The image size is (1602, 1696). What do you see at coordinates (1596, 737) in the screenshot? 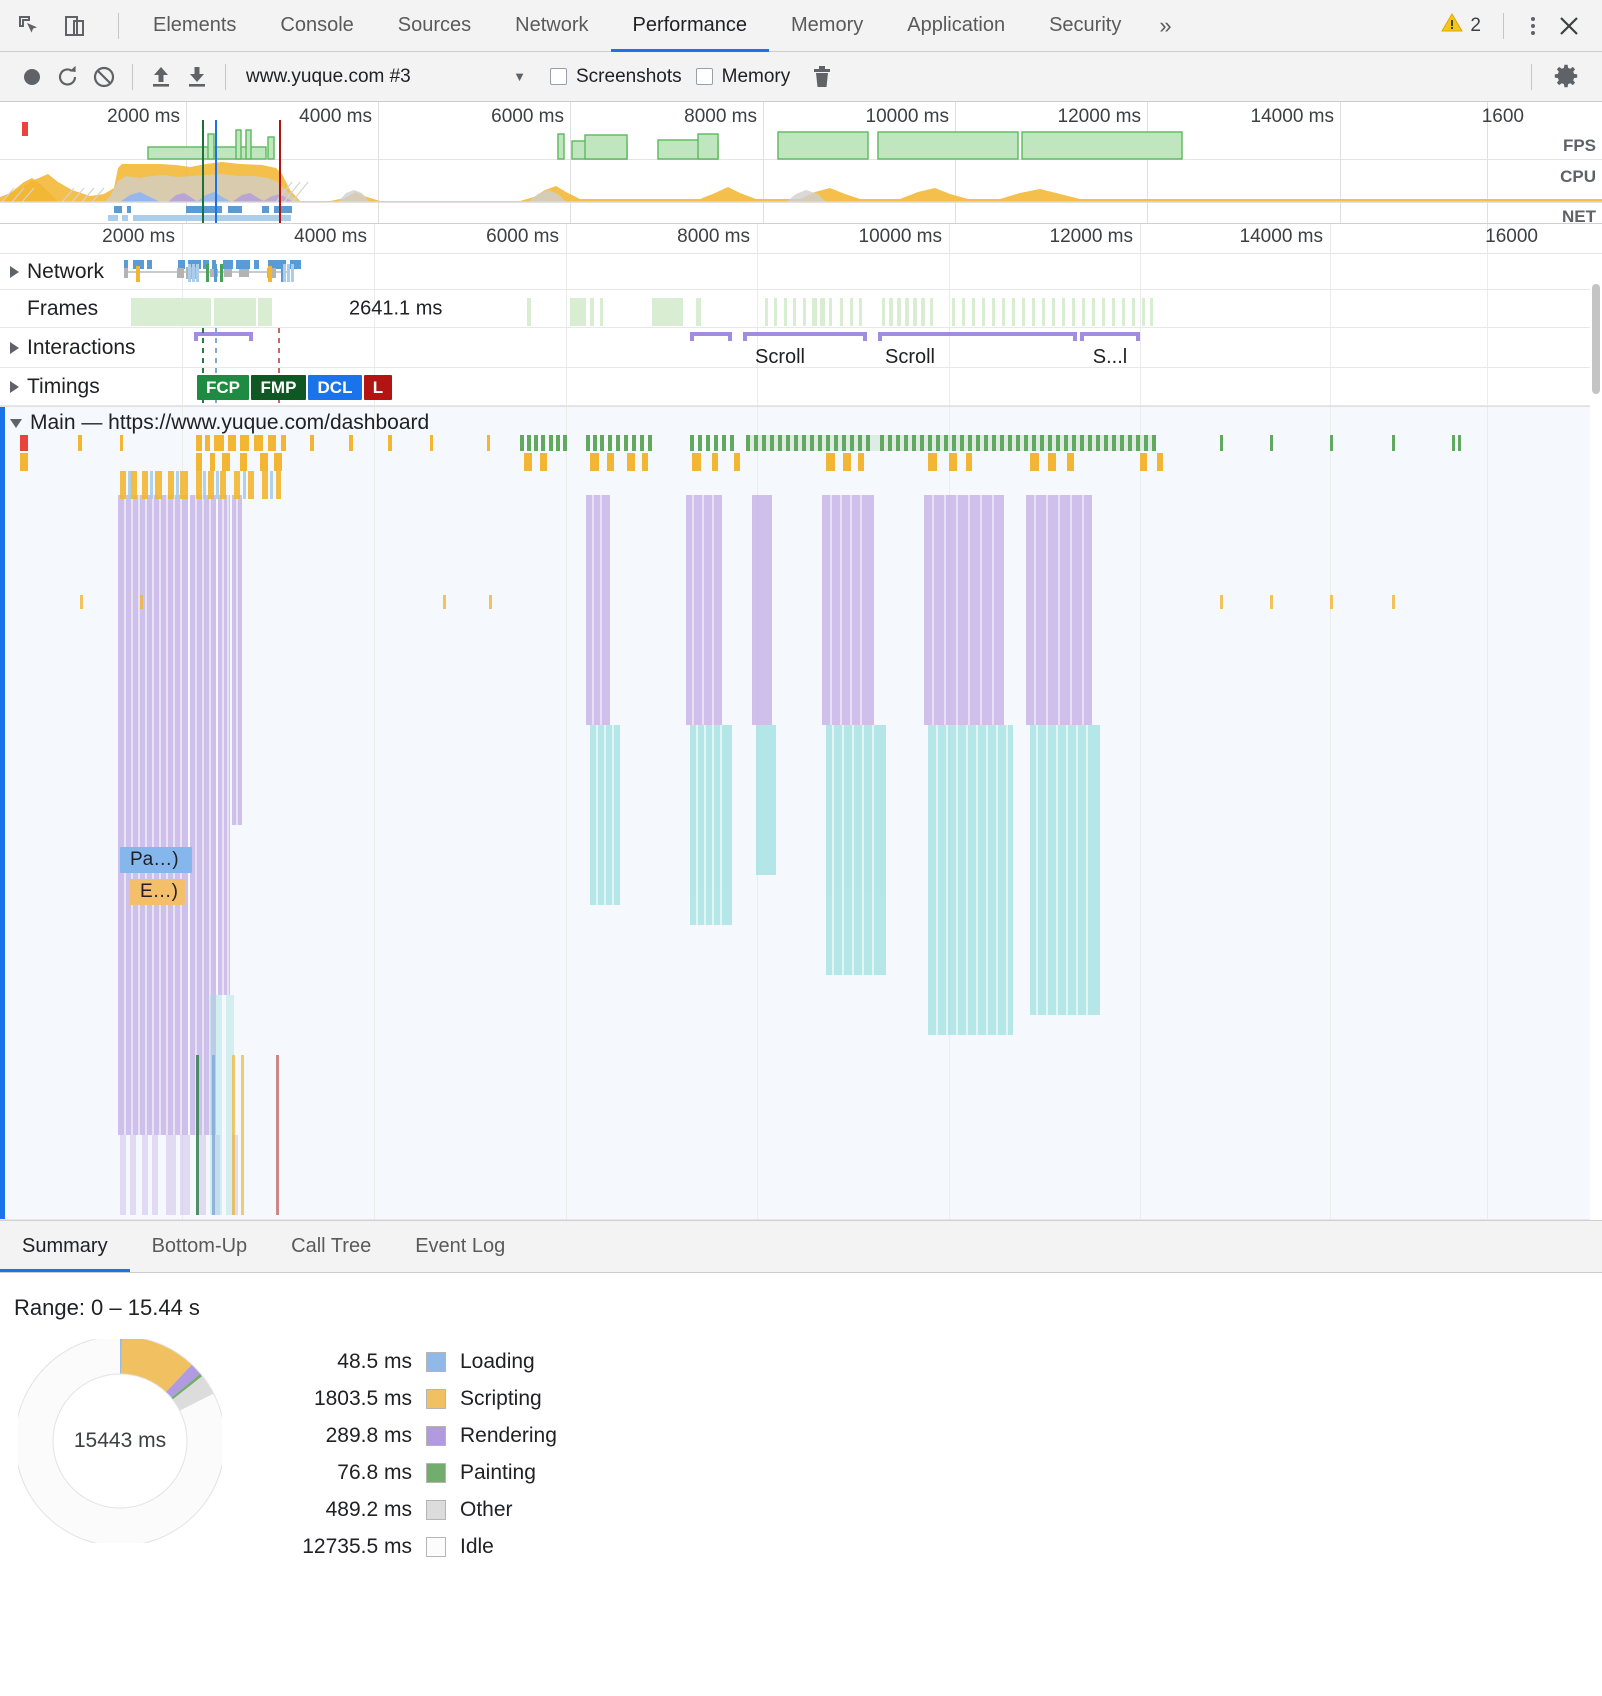
I see `timeline-vertical-scrollbar` at bounding box center [1596, 737].